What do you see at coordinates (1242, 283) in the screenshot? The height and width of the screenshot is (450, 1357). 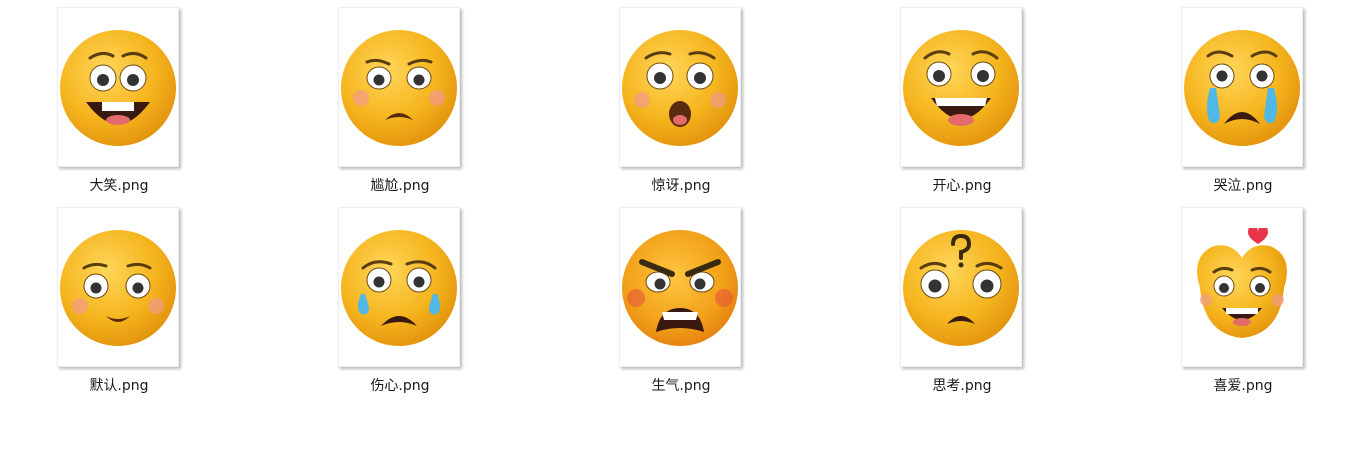 I see `love-emoji-icon` at bounding box center [1242, 283].